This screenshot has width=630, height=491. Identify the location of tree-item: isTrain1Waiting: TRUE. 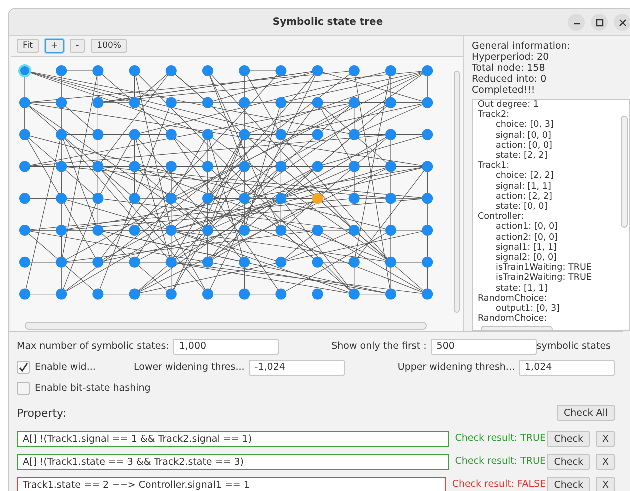
(544, 268).